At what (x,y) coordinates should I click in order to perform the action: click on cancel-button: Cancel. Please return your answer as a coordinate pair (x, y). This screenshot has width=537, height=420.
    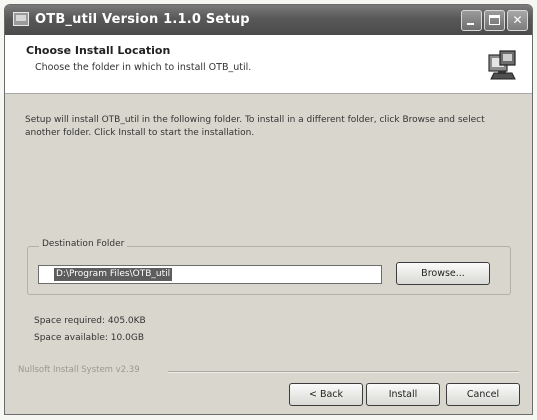
    Looking at the image, I should click on (483, 394).